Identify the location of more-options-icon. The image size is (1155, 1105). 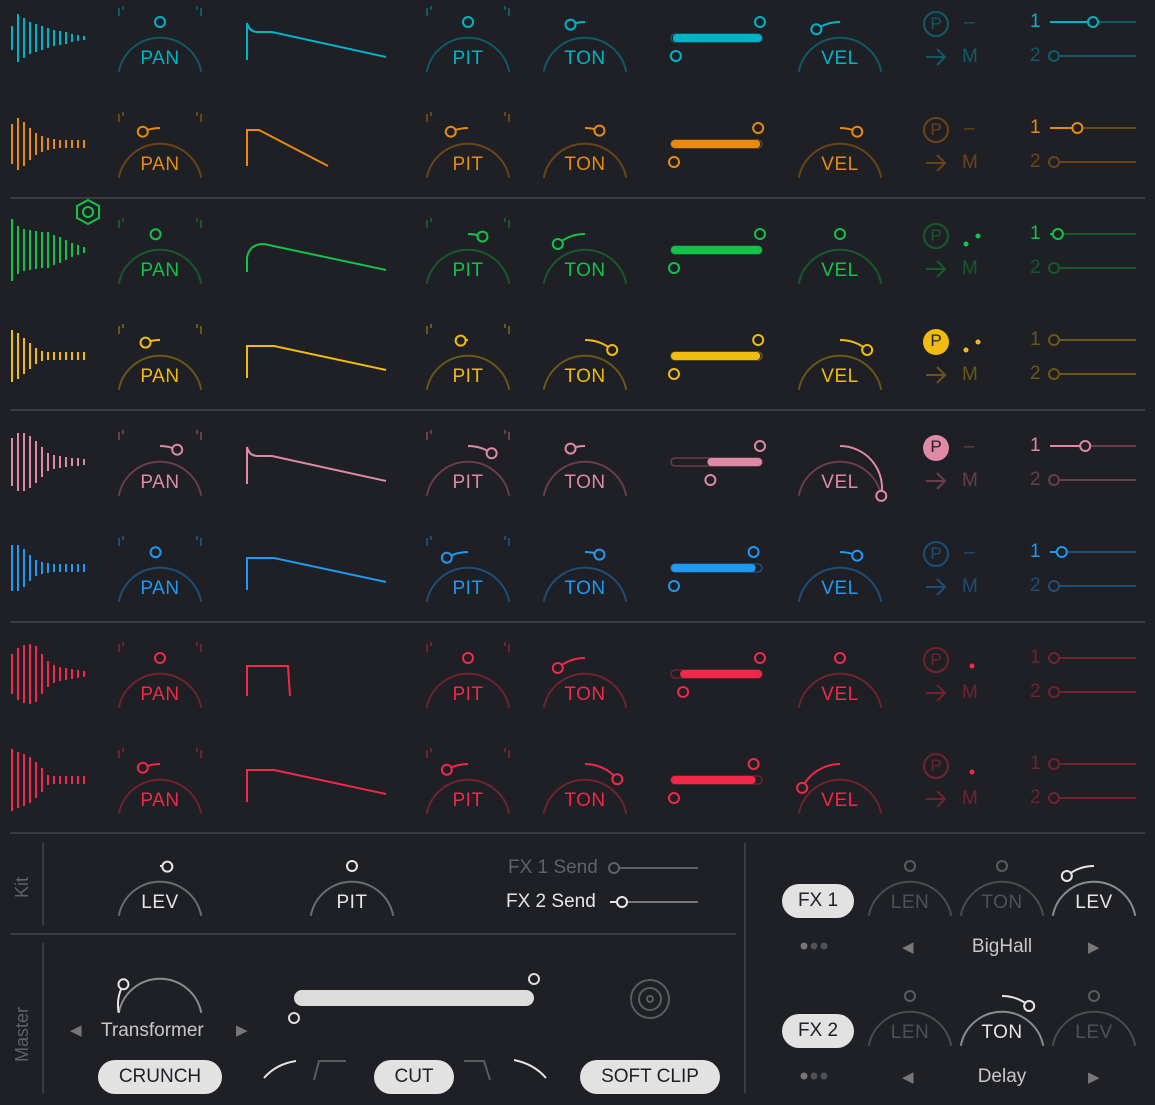
(817, 1076).